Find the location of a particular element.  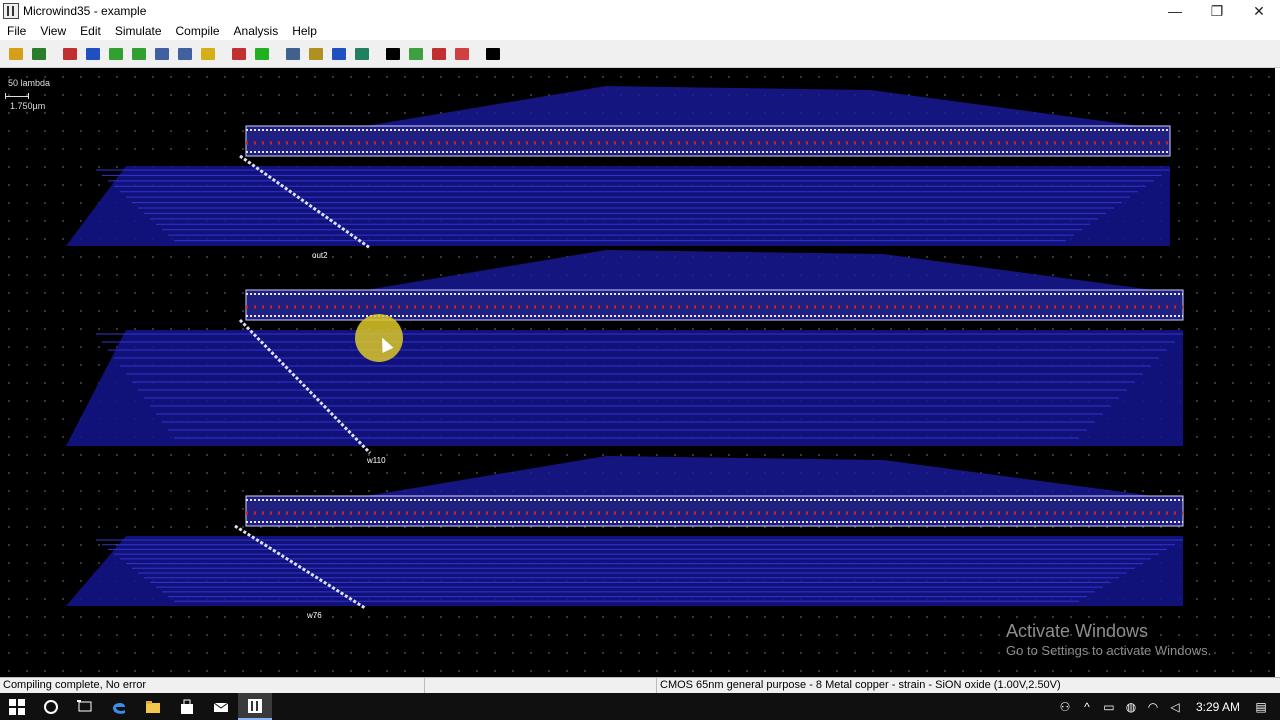

open-icon is located at coordinates (16, 53).